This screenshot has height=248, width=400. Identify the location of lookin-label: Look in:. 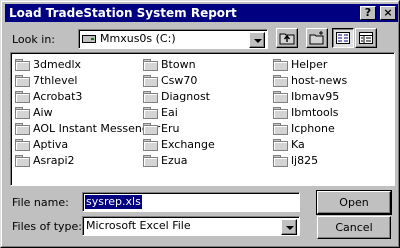
(33, 39).